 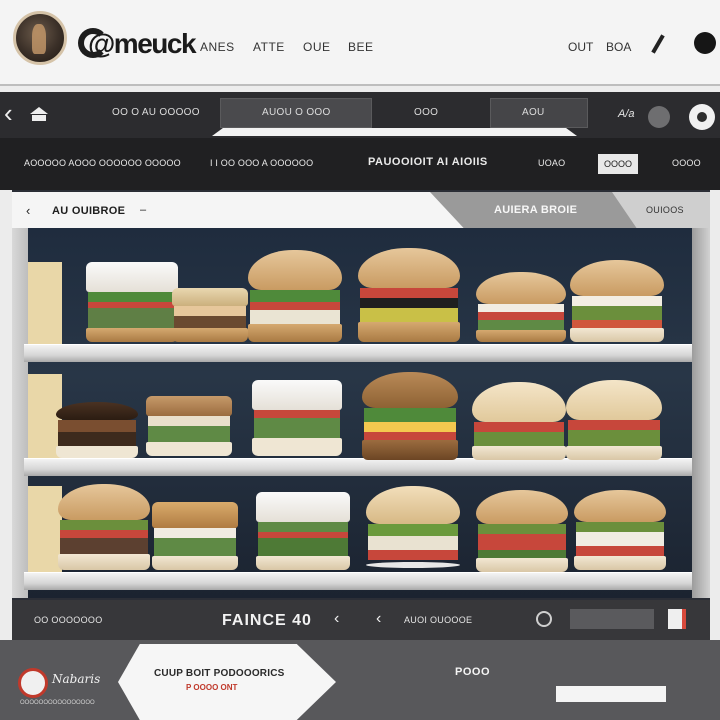 I want to click on footer-logo-text: Nabaris, so click(x=76, y=679).